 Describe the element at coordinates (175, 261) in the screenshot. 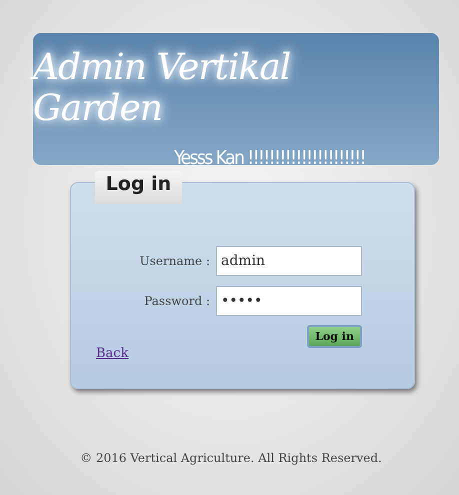

I see `field-label: Username :` at that location.